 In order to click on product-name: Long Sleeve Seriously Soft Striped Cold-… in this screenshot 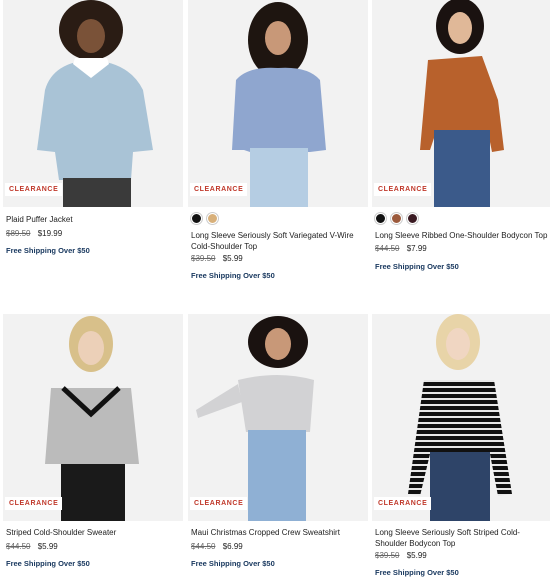, I will do `click(462, 538)`.